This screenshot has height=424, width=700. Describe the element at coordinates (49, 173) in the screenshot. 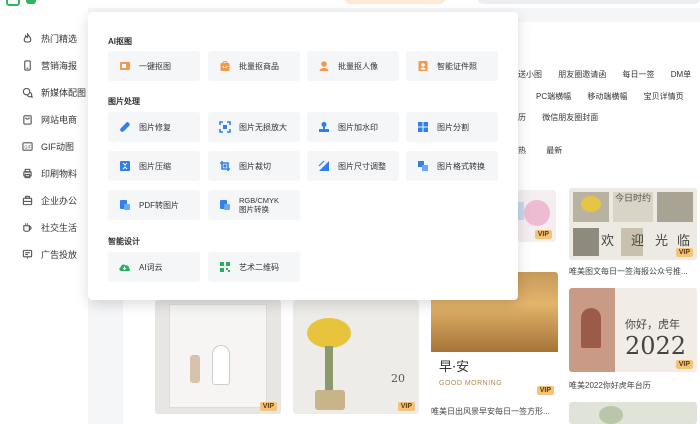

I see `sidebar-item-print: 印刷物料` at that location.